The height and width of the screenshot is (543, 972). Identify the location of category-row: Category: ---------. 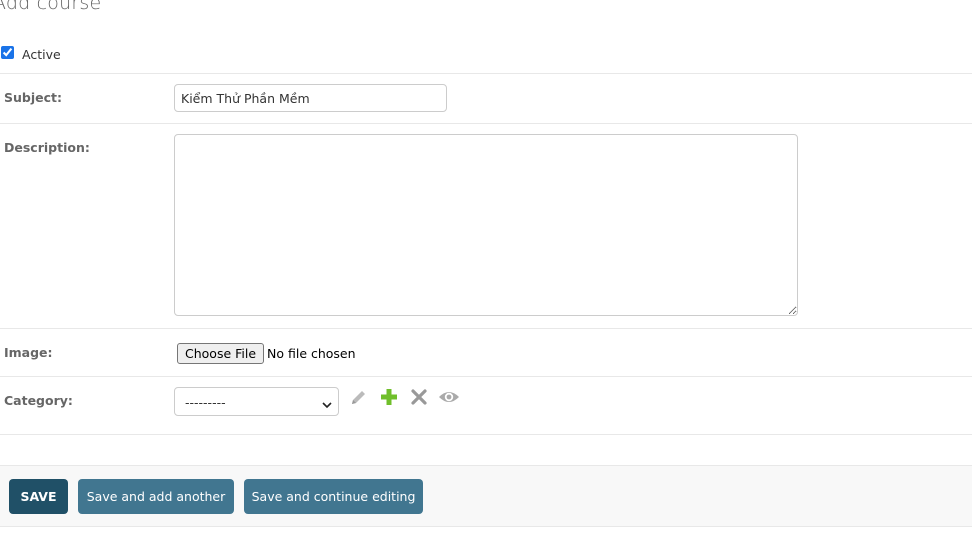
(486, 406).